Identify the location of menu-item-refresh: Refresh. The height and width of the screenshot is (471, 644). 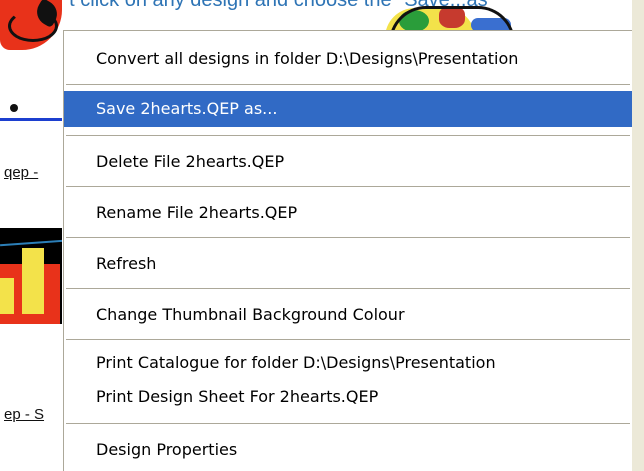
(348, 264).